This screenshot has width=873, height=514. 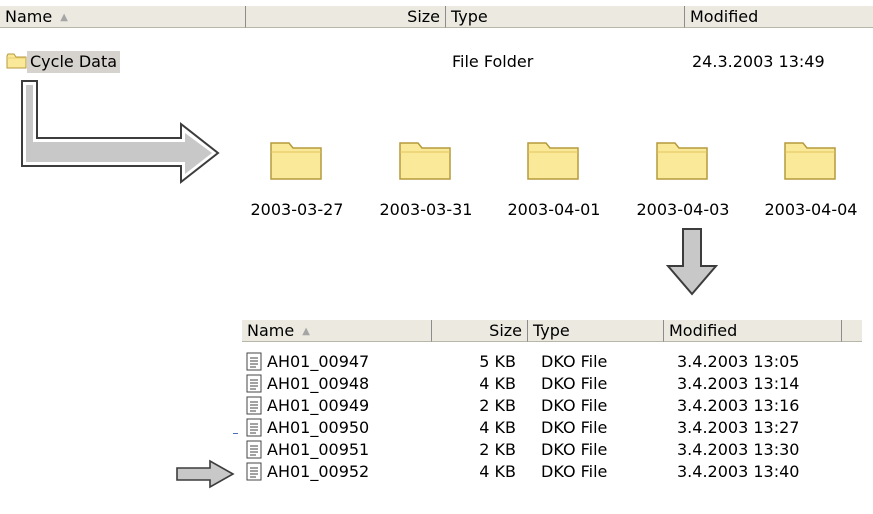 What do you see at coordinates (74, 62) in the screenshot?
I see `folder-name: Cycle Data` at bounding box center [74, 62].